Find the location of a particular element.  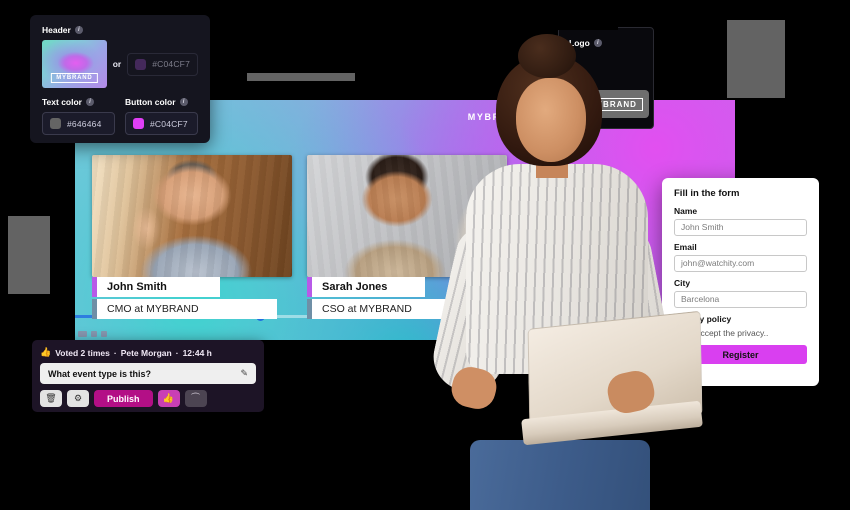

or-separator: or is located at coordinates (117, 64).